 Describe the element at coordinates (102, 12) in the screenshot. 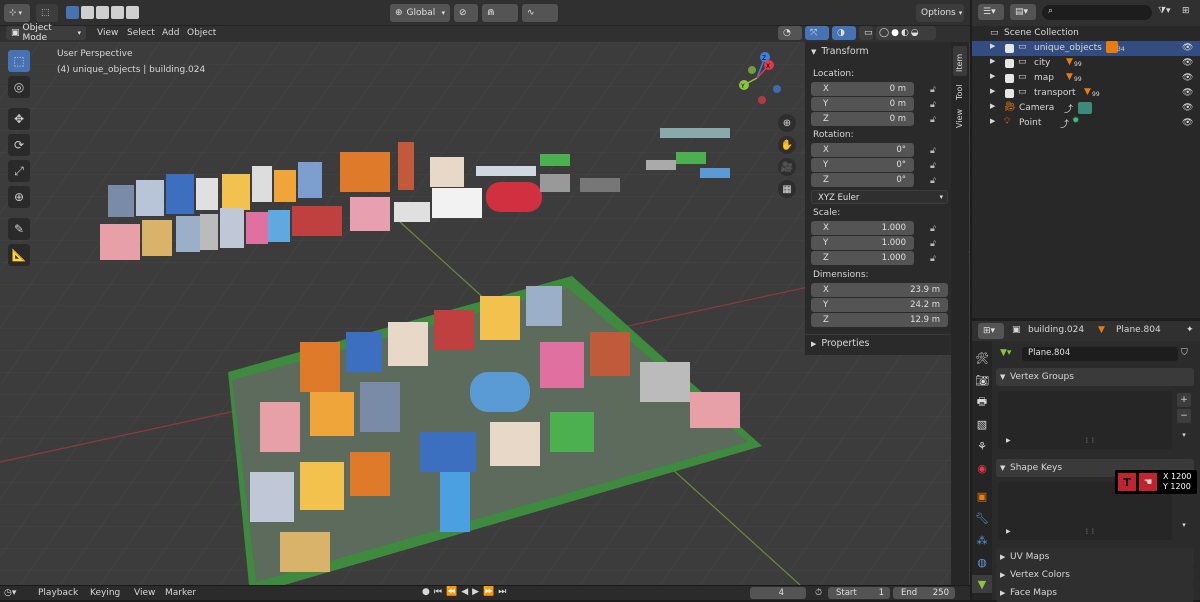

I see `subtract-selection-icon` at that location.